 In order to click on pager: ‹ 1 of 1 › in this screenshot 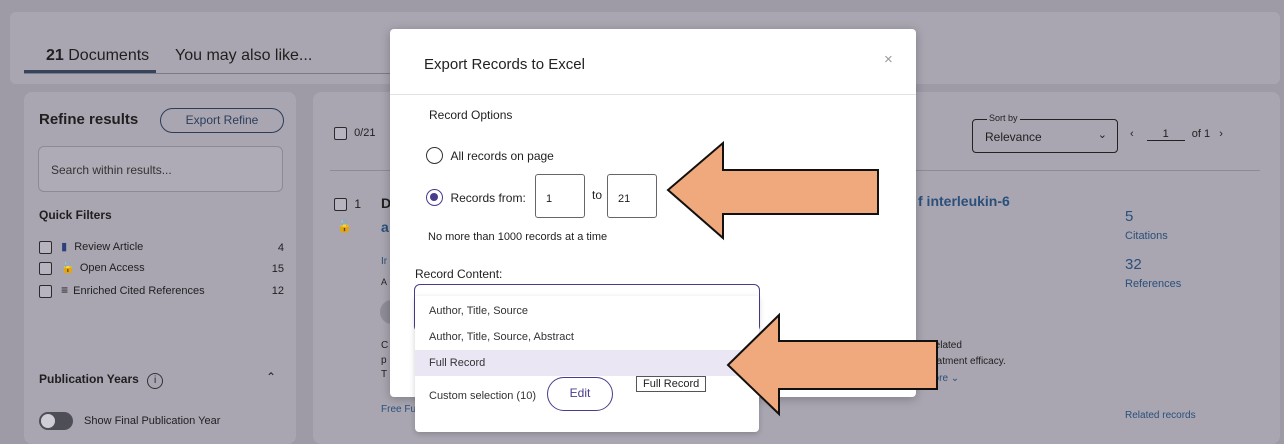, I will do `click(1176, 134)`.